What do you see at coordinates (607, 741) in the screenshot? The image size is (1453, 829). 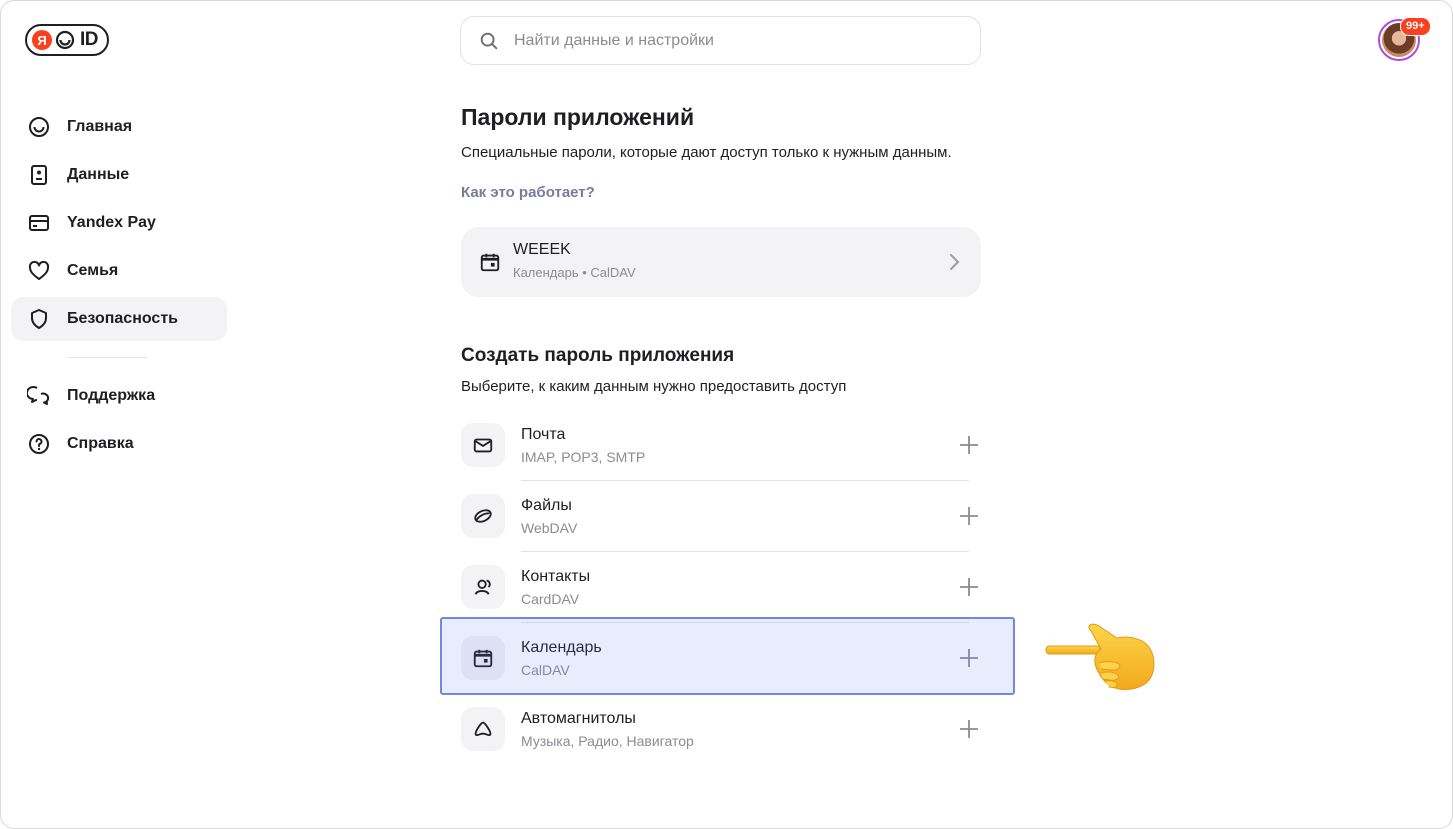 I see `option-subtitle: Музыка, Радио, Навигатор` at bounding box center [607, 741].